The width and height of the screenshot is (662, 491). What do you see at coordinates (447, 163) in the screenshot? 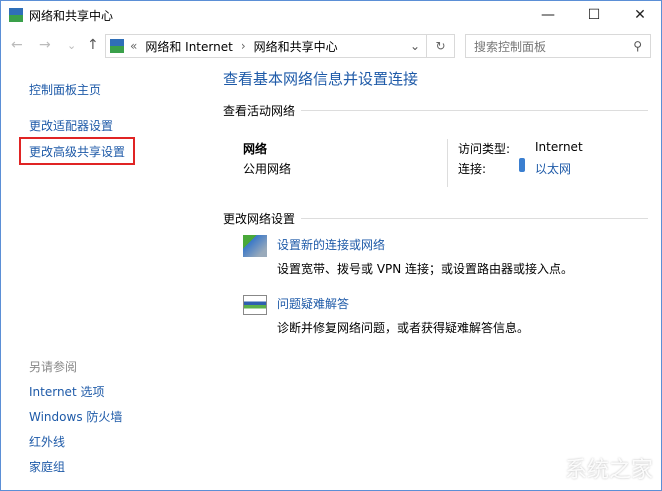
I see `divider` at bounding box center [447, 163].